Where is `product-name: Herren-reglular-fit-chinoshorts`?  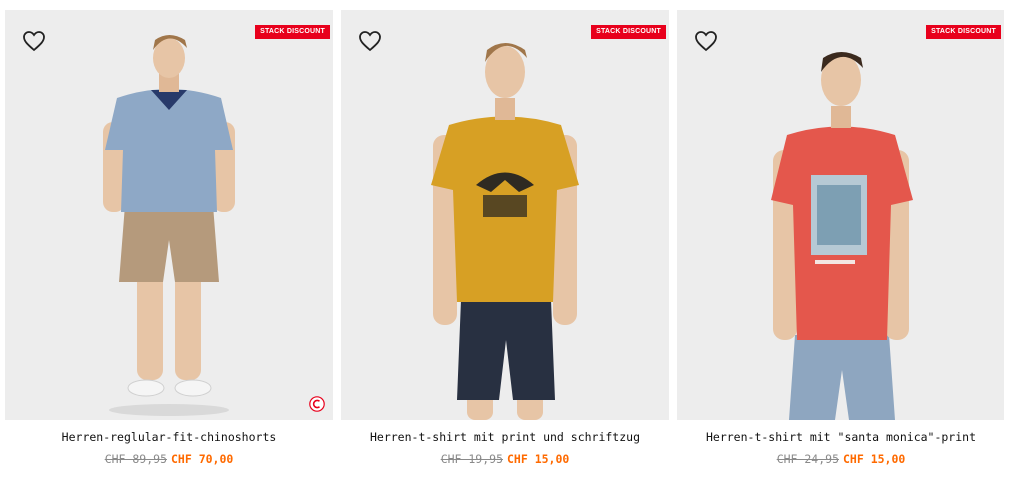
product-name: Herren-reglular-fit-chinoshorts is located at coordinates (169, 437).